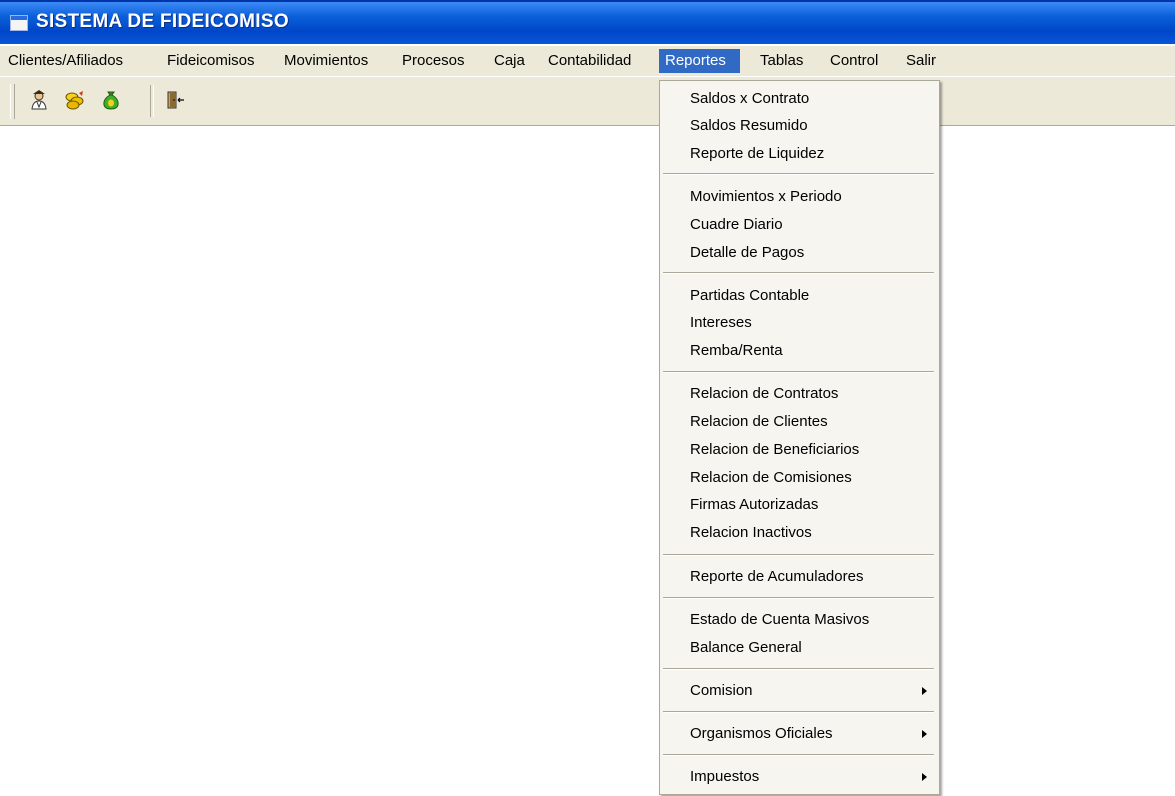  What do you see at coordinates (799, 577) in the screenshot?
I see `menu-item-reporte-de-acumuladores: Reporte de Acumuladores` at bounding box center [799, 577].